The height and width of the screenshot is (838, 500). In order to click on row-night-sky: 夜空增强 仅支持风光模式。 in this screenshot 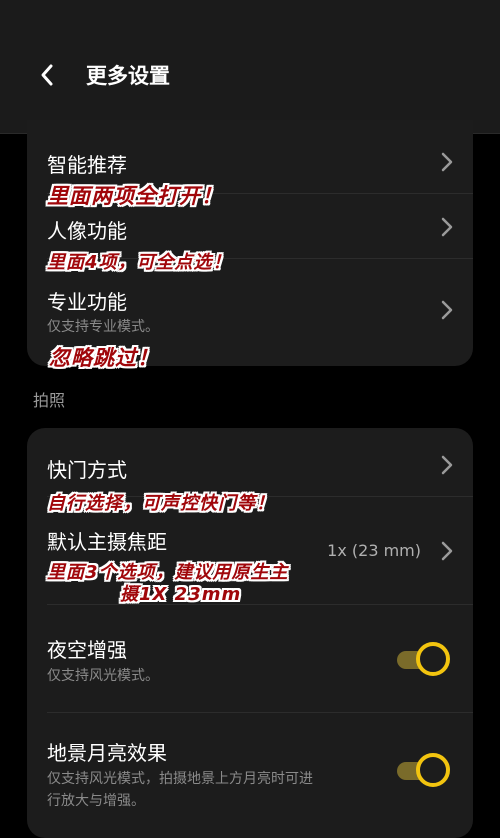, I will do `click(250, 658)`.